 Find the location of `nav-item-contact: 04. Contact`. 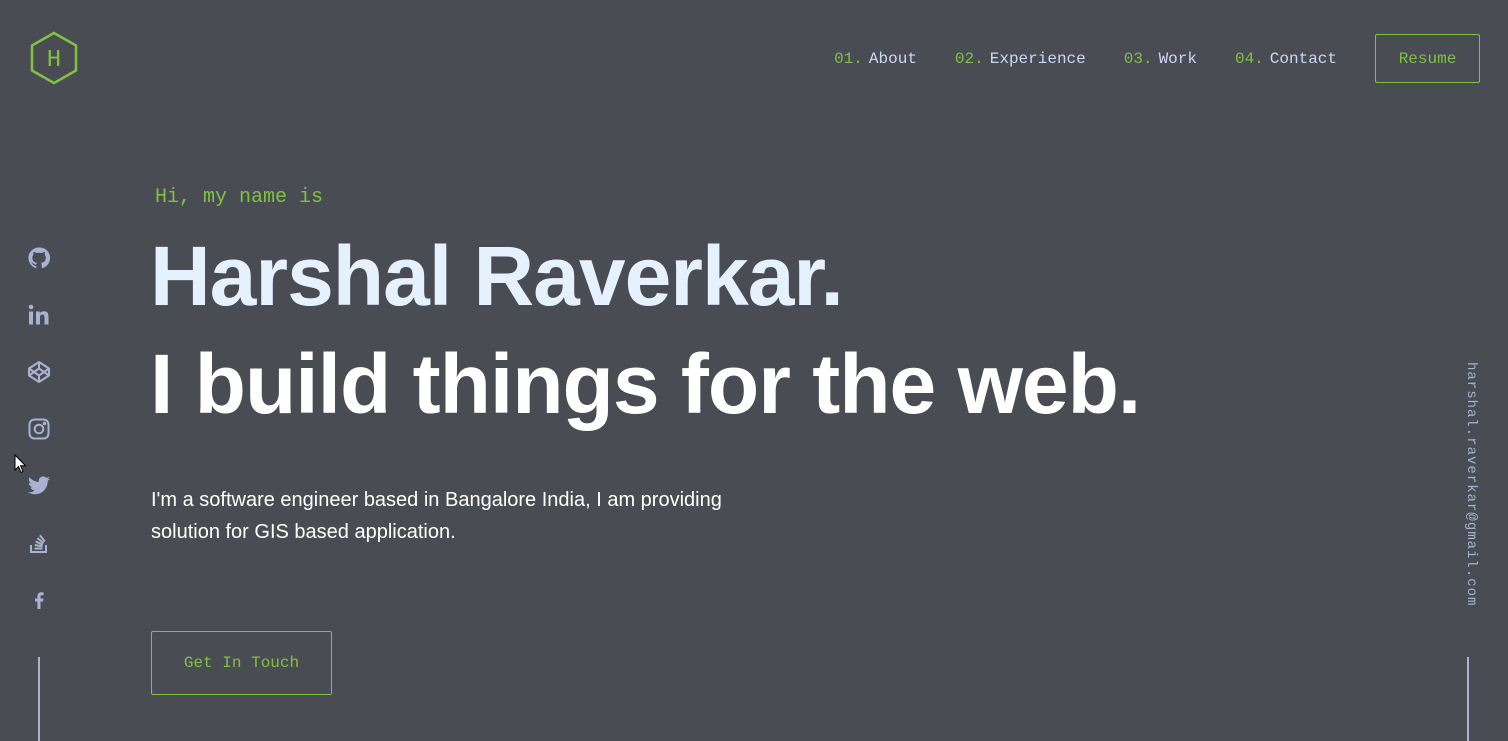

nav-item-contact: 04. Contact is located at coordinates (1286, 59).